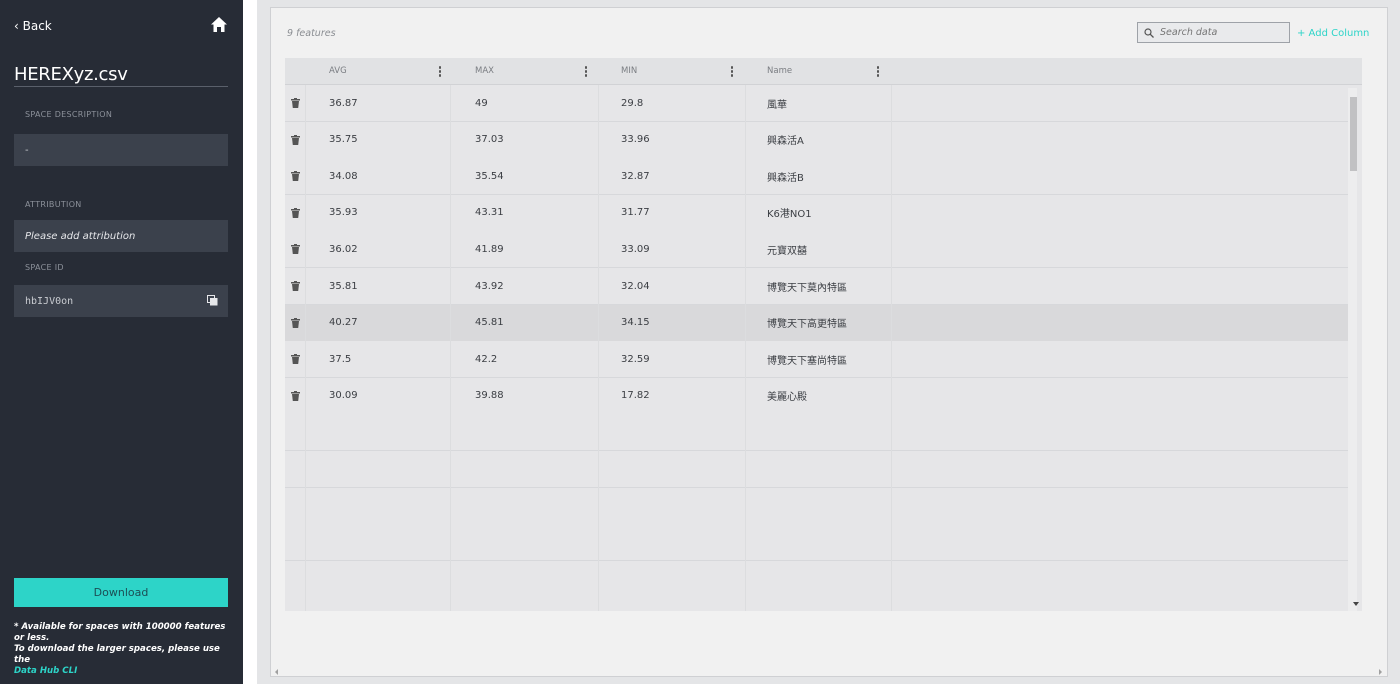  I want to click on cell-name: 博覽天下高更特區, so click(807, 323).